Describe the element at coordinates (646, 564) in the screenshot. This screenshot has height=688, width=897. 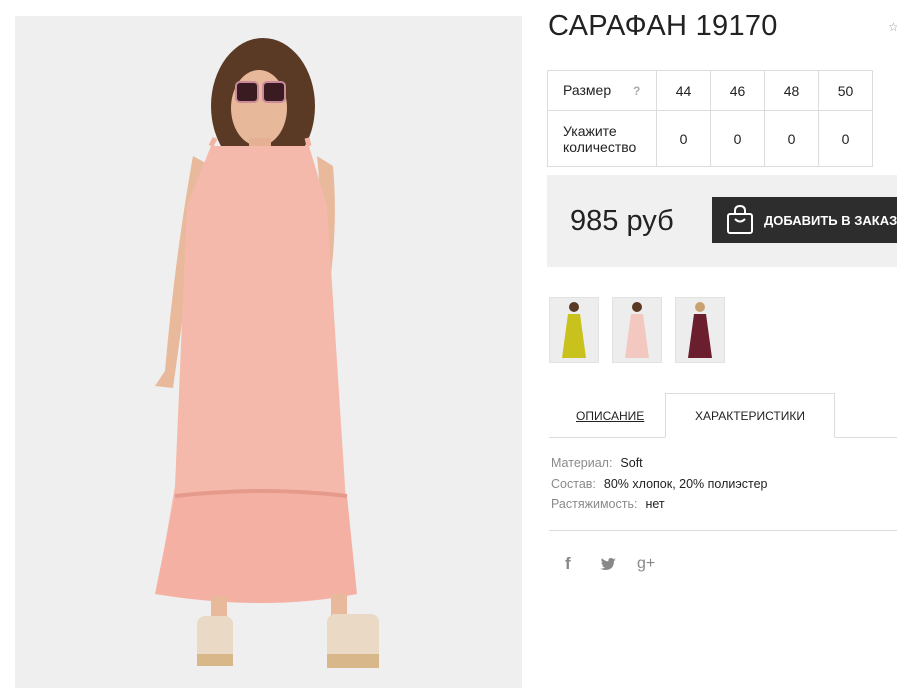
I see `google-plus-icon: g+` at that location.